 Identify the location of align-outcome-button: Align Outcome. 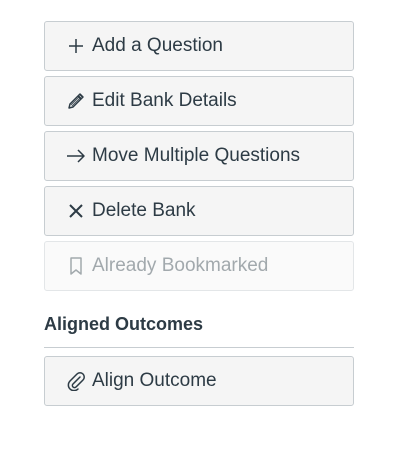
(199, 381).